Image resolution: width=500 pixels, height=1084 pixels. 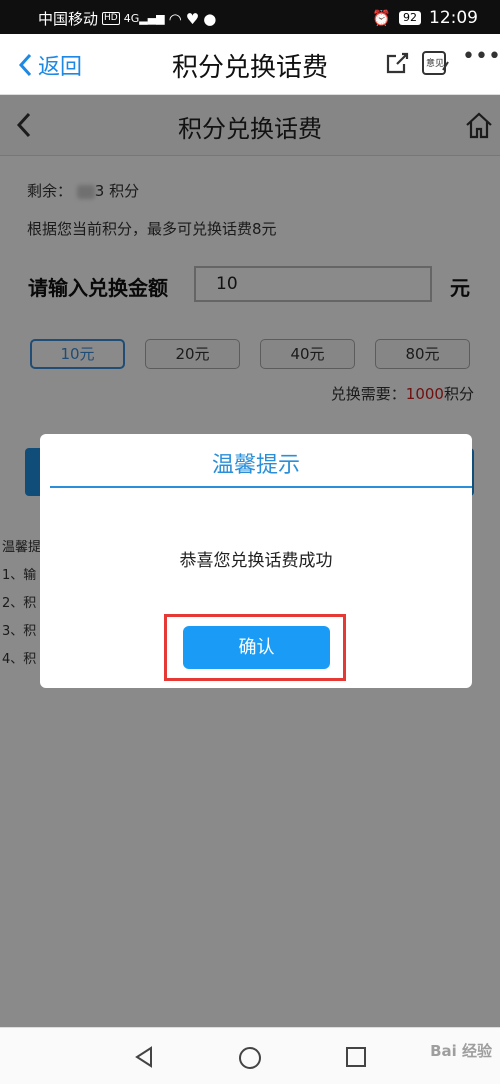 What do you see at coordinates (397, 63) in the screenshot?
I see `share-icon` at bounding box center [397, 63].